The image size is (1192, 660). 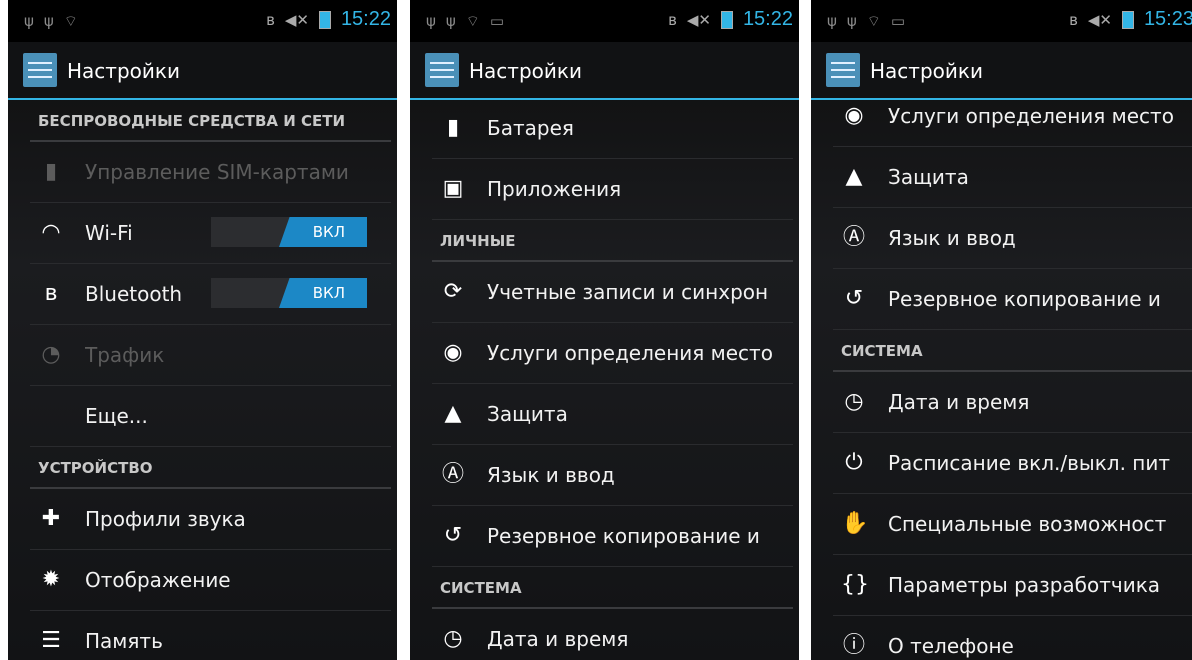 I want to click on battery-setting-icon: ▮, so click(x=453, y=127).